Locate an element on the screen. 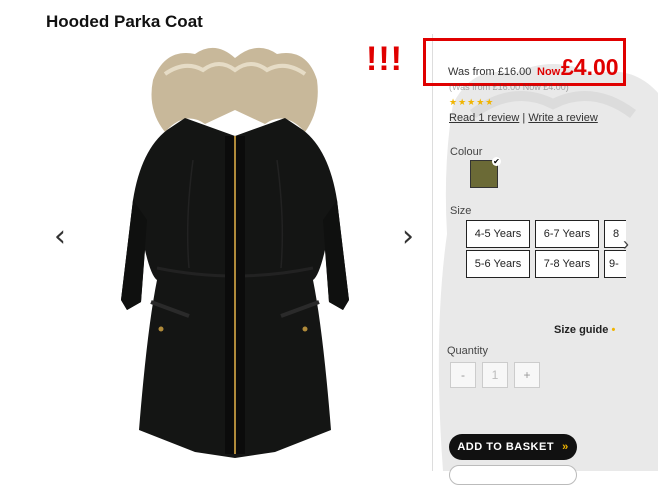  gallery-next-button: › is located at coordinates (408, 237).